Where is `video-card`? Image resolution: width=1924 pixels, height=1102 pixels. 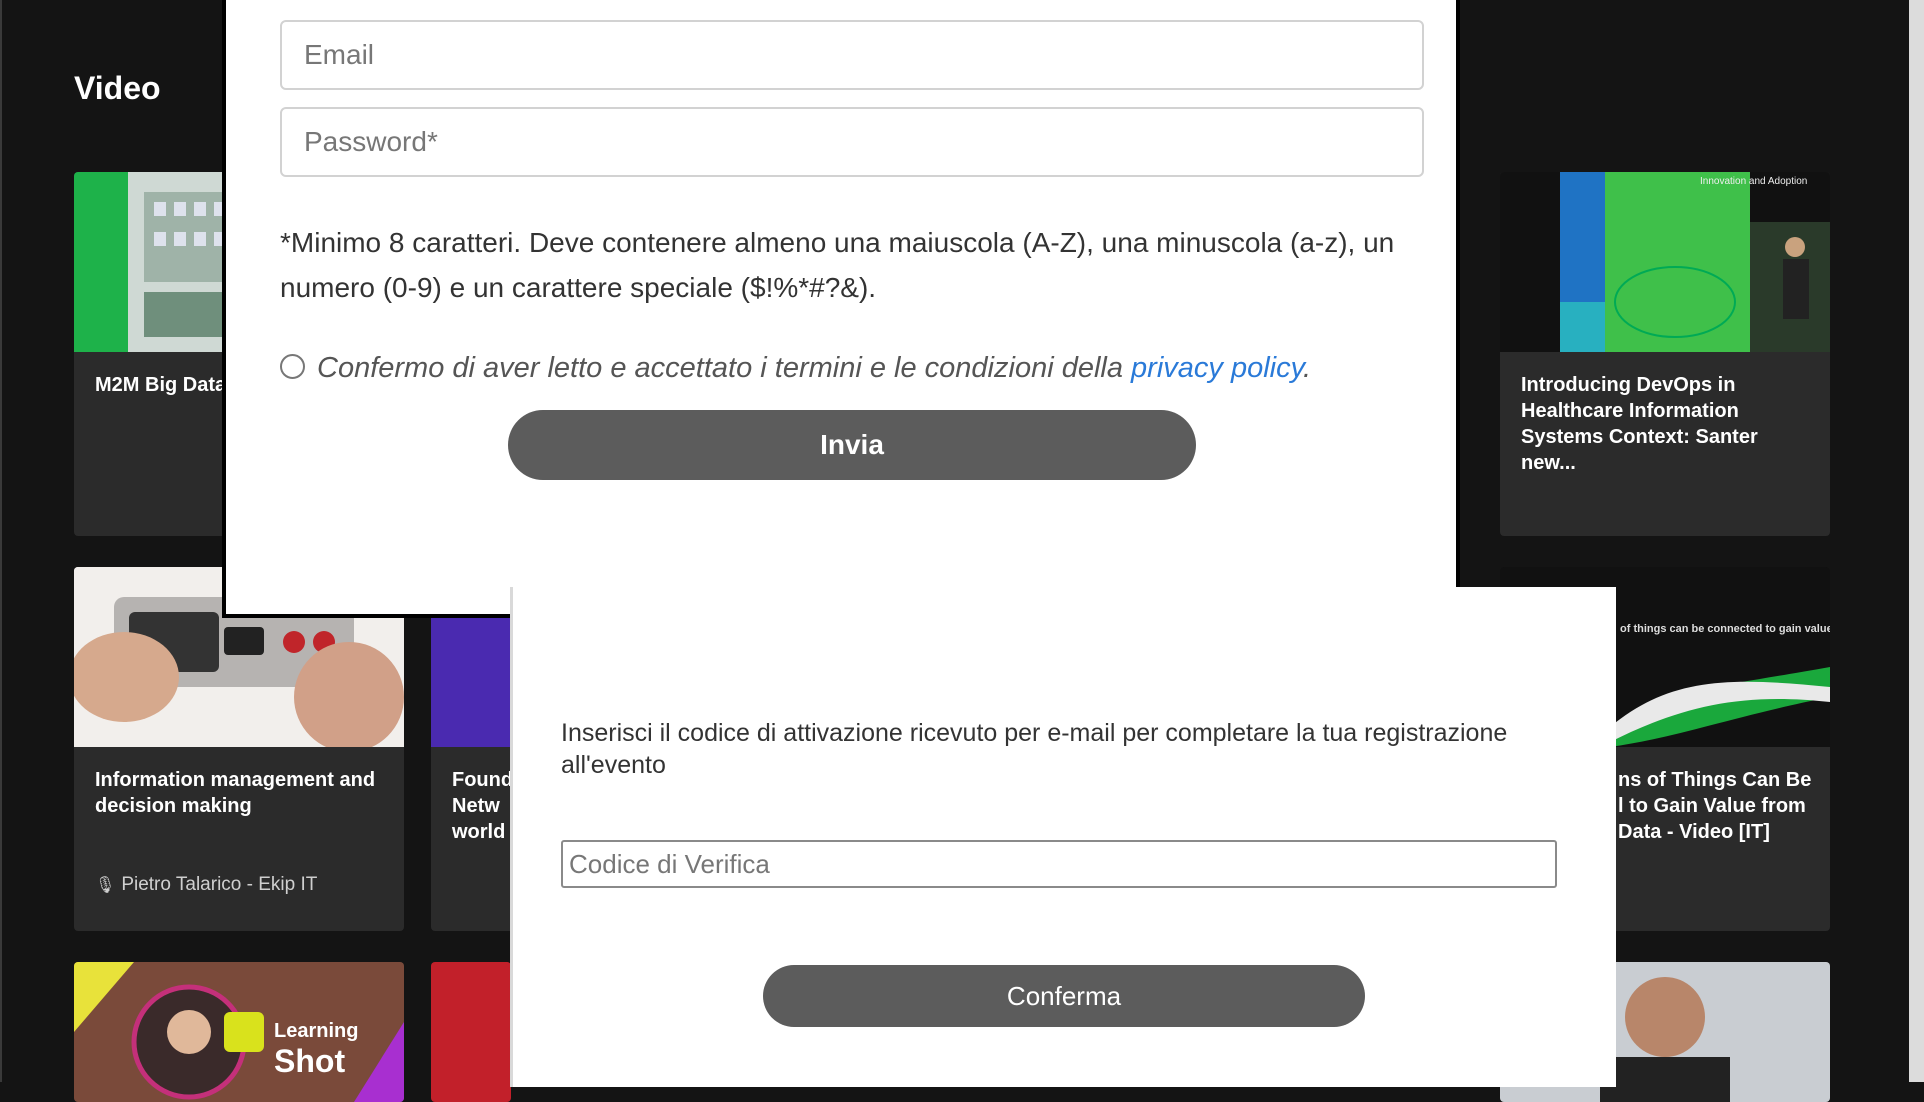 video-card is located at coordinates (471, 1032).